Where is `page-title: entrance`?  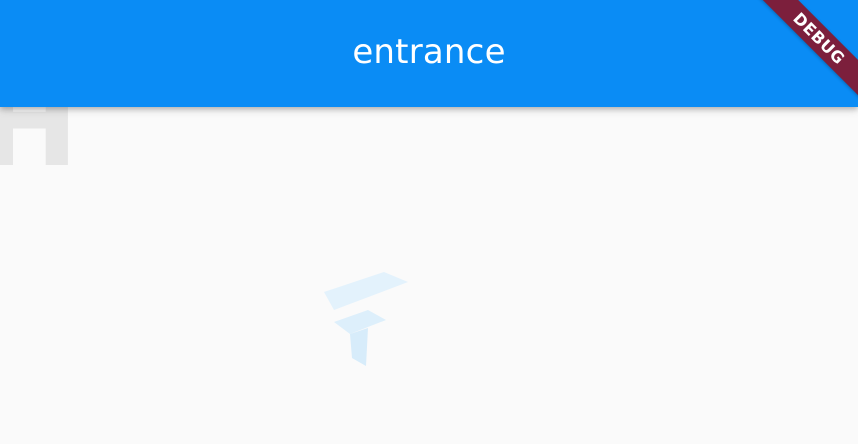 page-title: entrance is located at coordinates (429, 52).